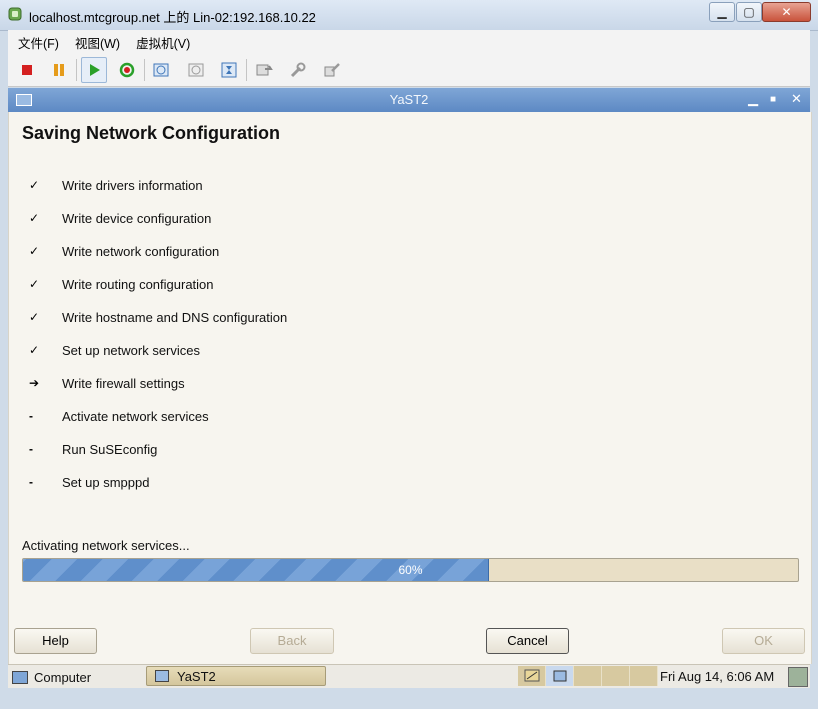 This screenshot has width=818, height=709. I want to click on ok-button: OK, so click(763, 641).